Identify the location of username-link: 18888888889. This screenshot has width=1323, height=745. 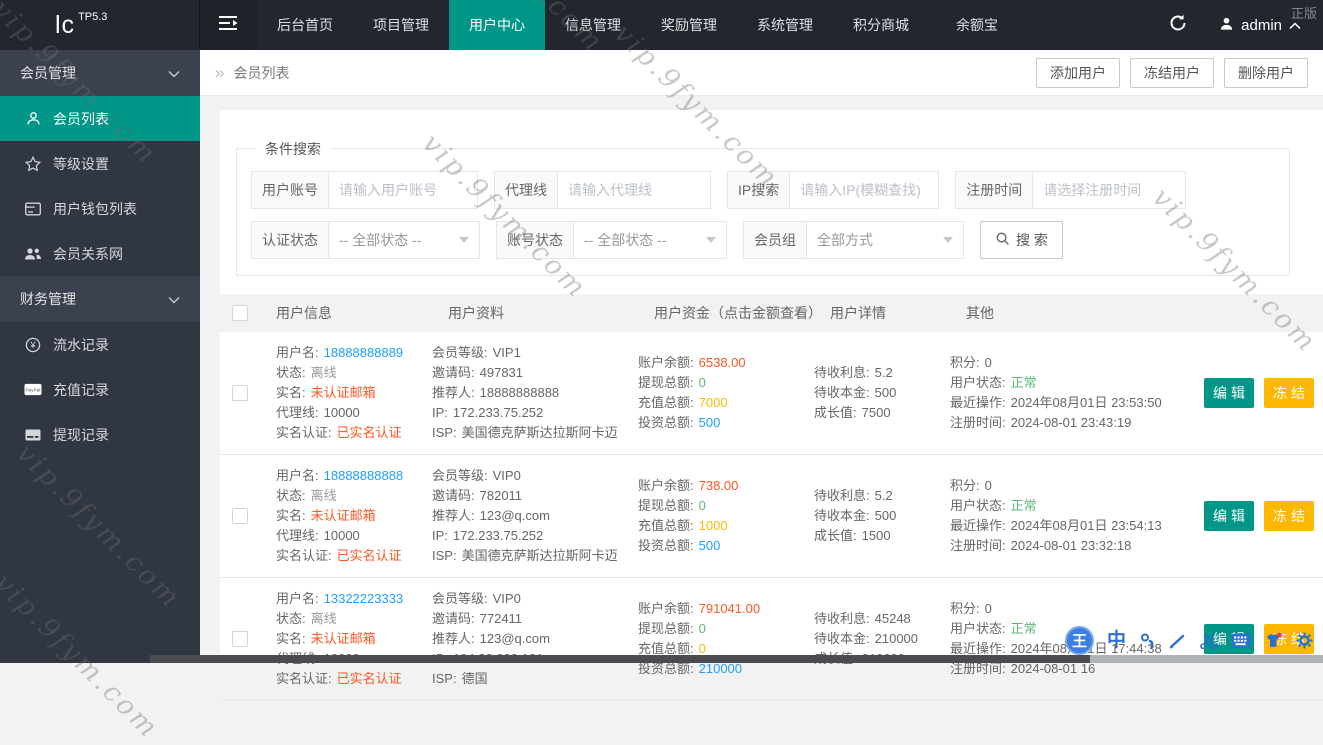
(364, 353).